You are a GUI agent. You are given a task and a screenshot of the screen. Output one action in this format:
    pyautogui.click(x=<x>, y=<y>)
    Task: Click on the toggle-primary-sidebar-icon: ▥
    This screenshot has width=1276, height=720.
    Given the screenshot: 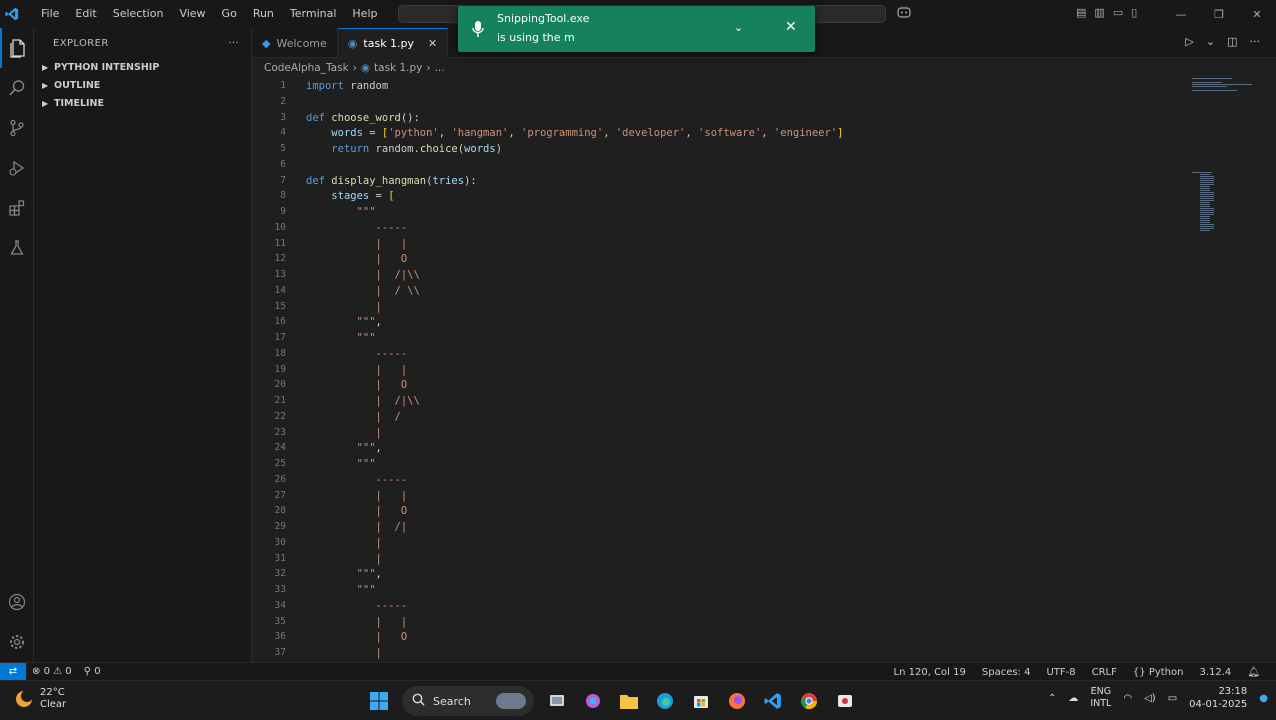 What is the action you would take?
    pyautogui.click(x=1099, y=12)
    